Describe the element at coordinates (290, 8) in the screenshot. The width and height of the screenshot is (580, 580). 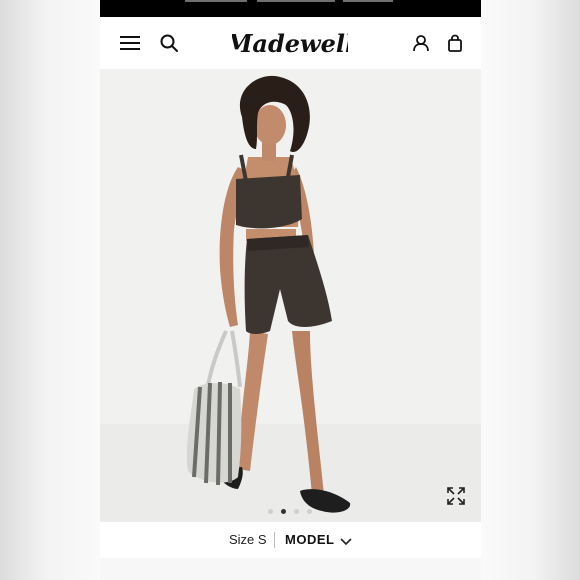
I see `status-bar` at that location.